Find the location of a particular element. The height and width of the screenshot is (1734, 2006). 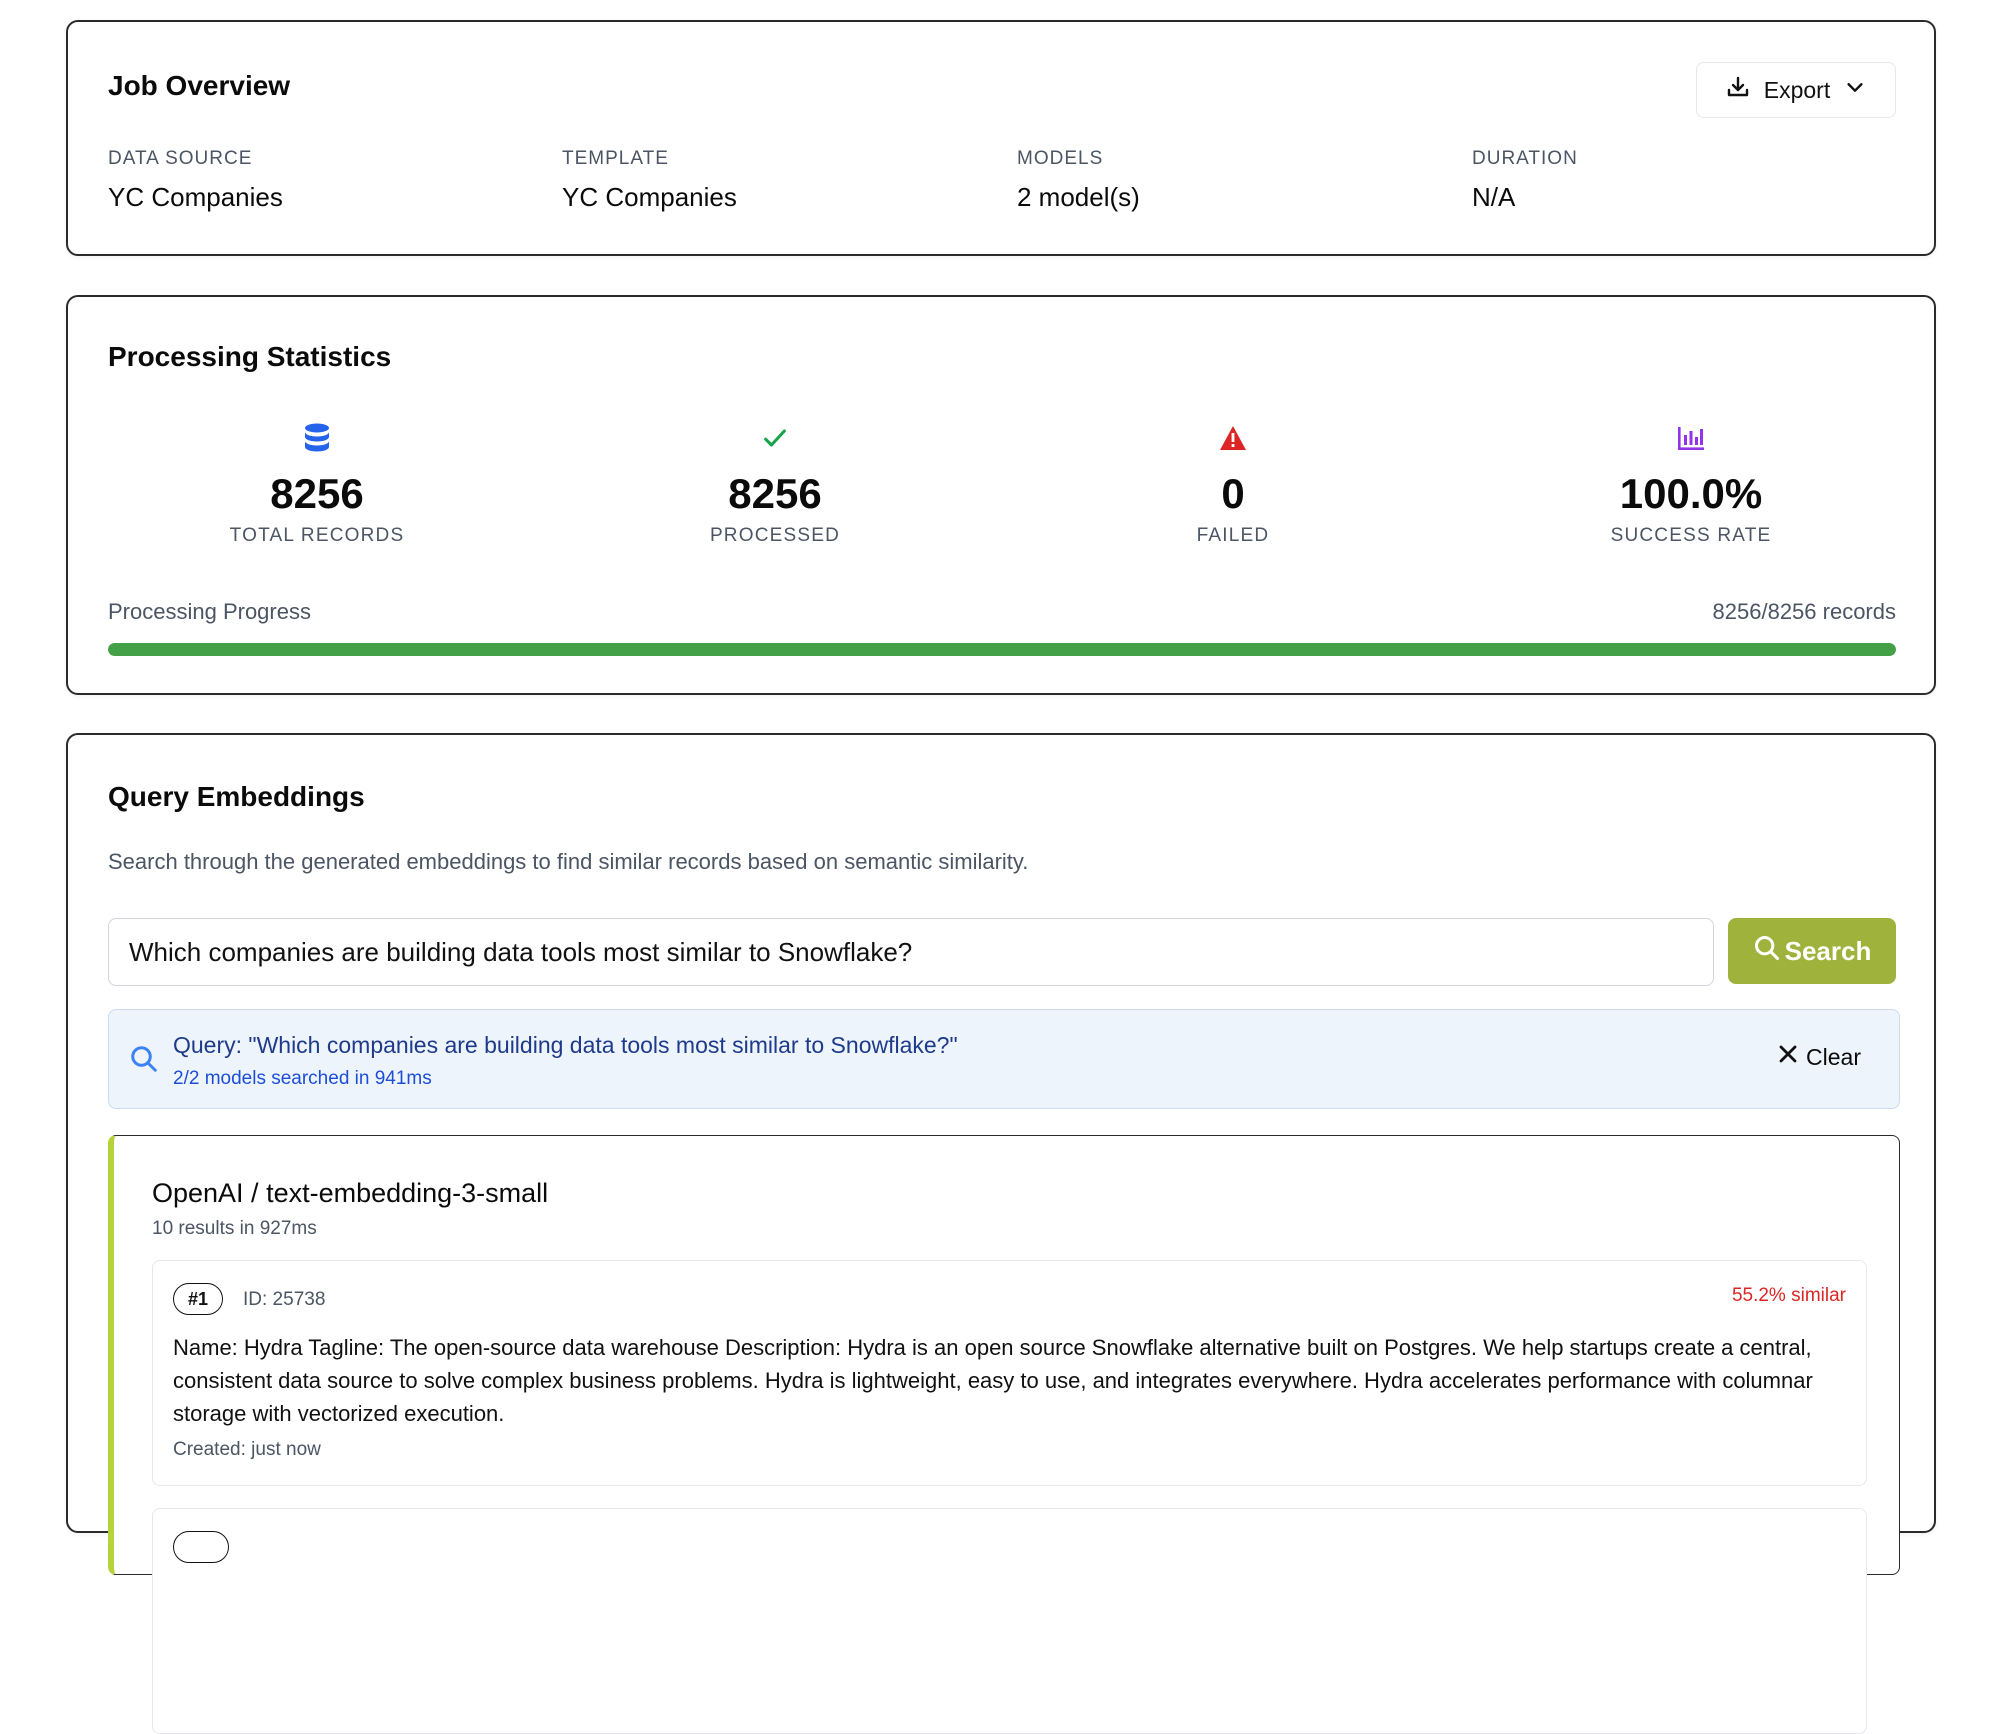

stat-value: 0 is located at coordinates (1233, 493).